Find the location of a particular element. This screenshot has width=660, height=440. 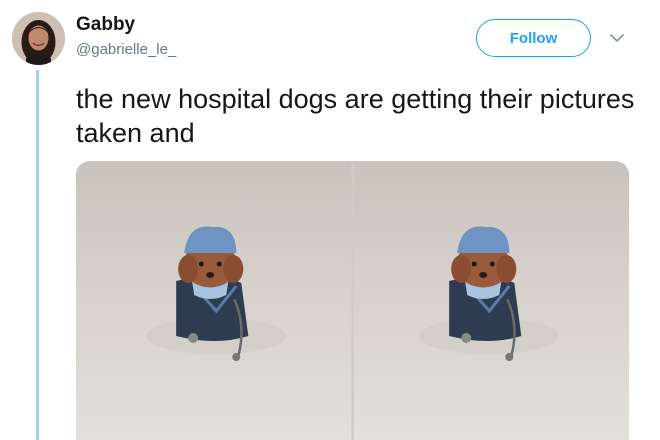

profile-photo-icon is located at coordinates (38, 38).